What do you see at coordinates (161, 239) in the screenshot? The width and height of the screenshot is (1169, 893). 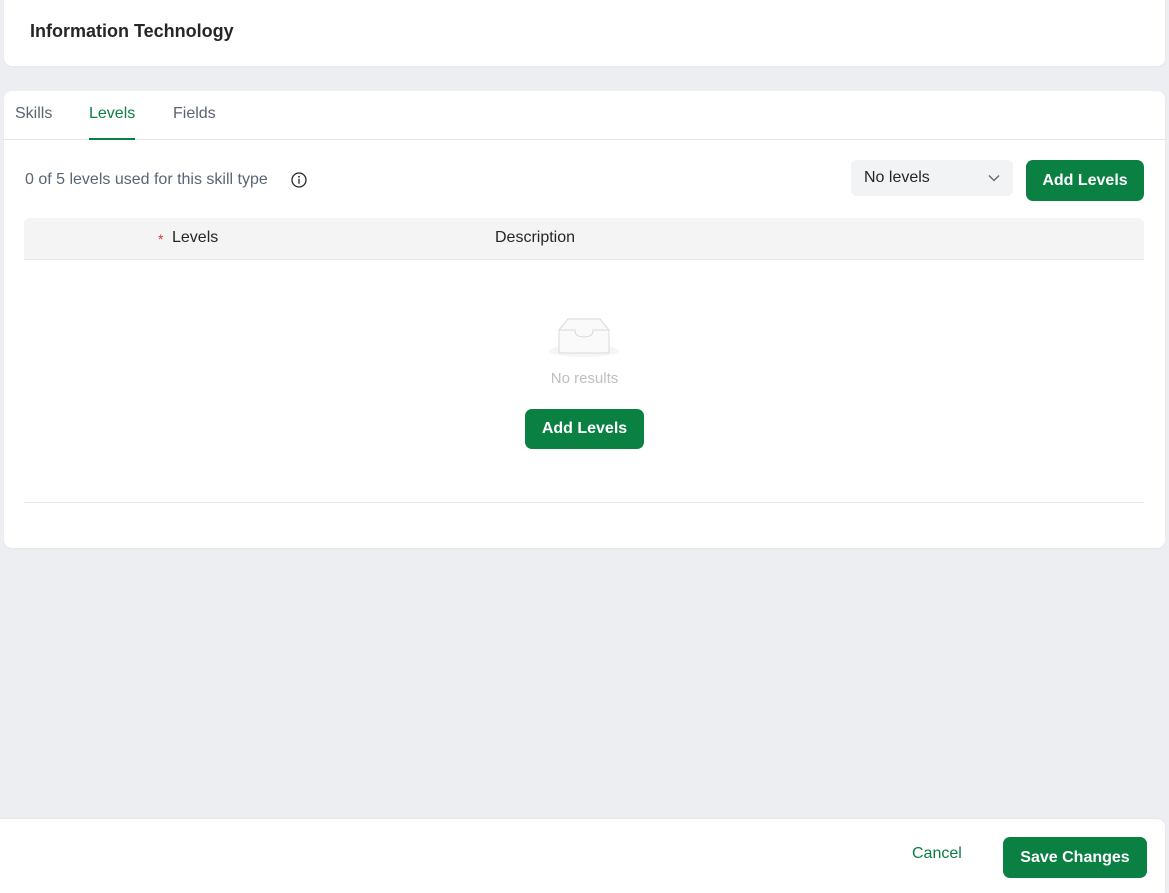 I see `required-marker: *` at bounding box center [161, 239].